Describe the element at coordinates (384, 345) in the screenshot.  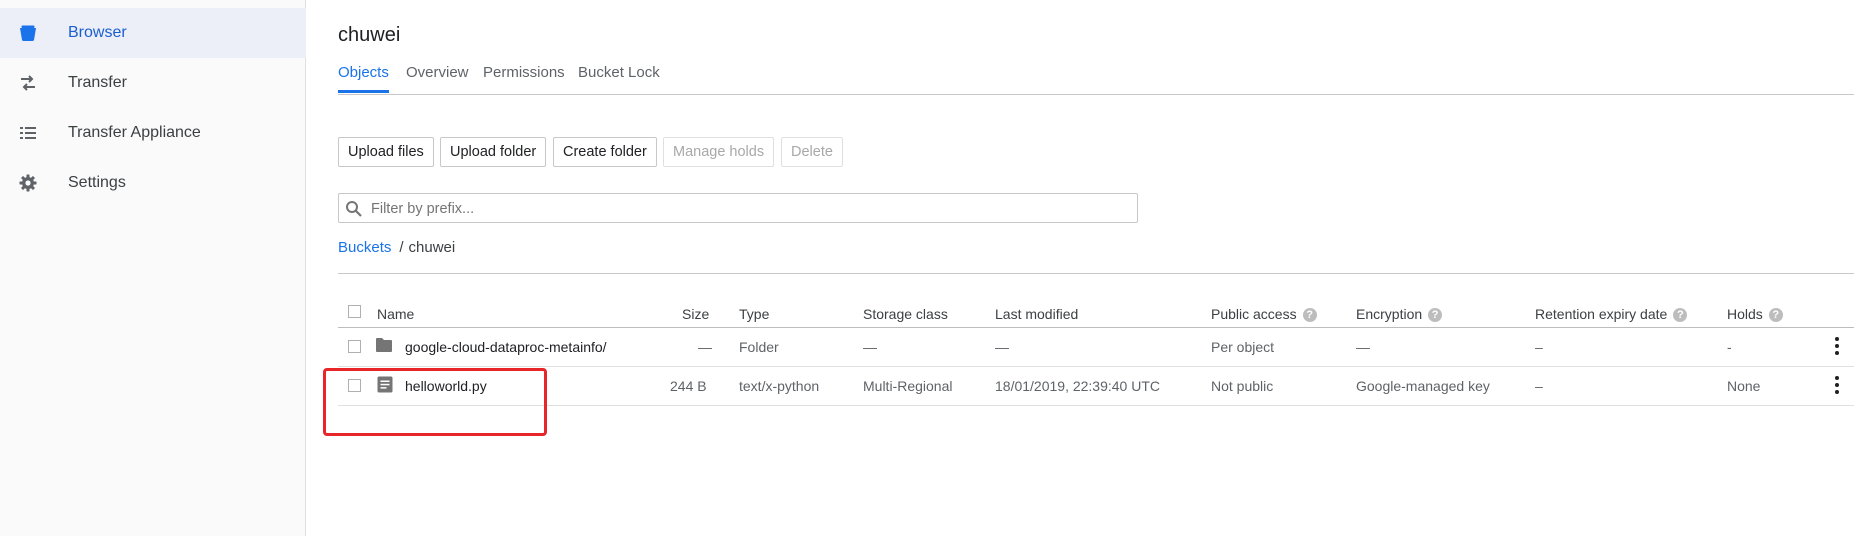
I see `folder-icon` at that location.